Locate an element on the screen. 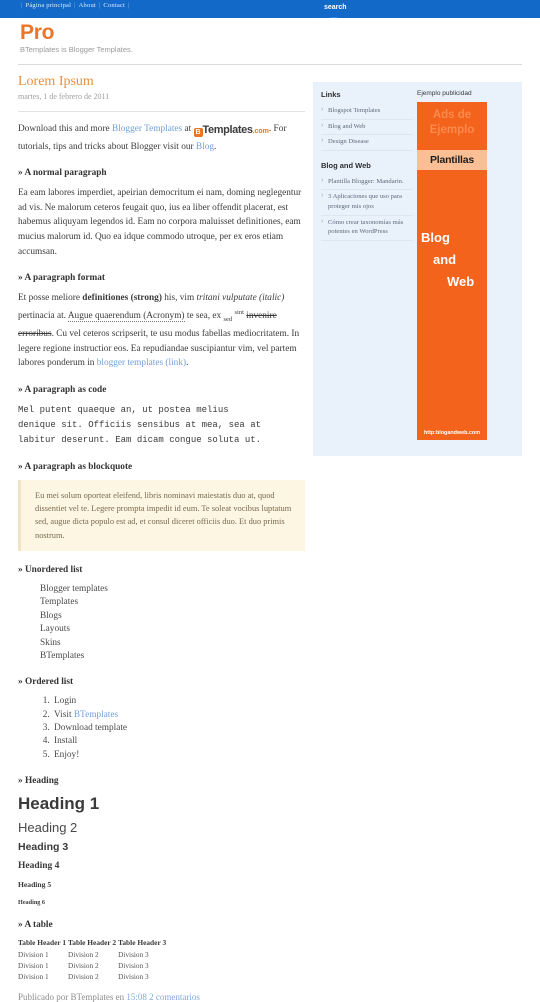 This screenshot has width=540, height=1002. blog-link: Blog is located at coordinates (205, 147).